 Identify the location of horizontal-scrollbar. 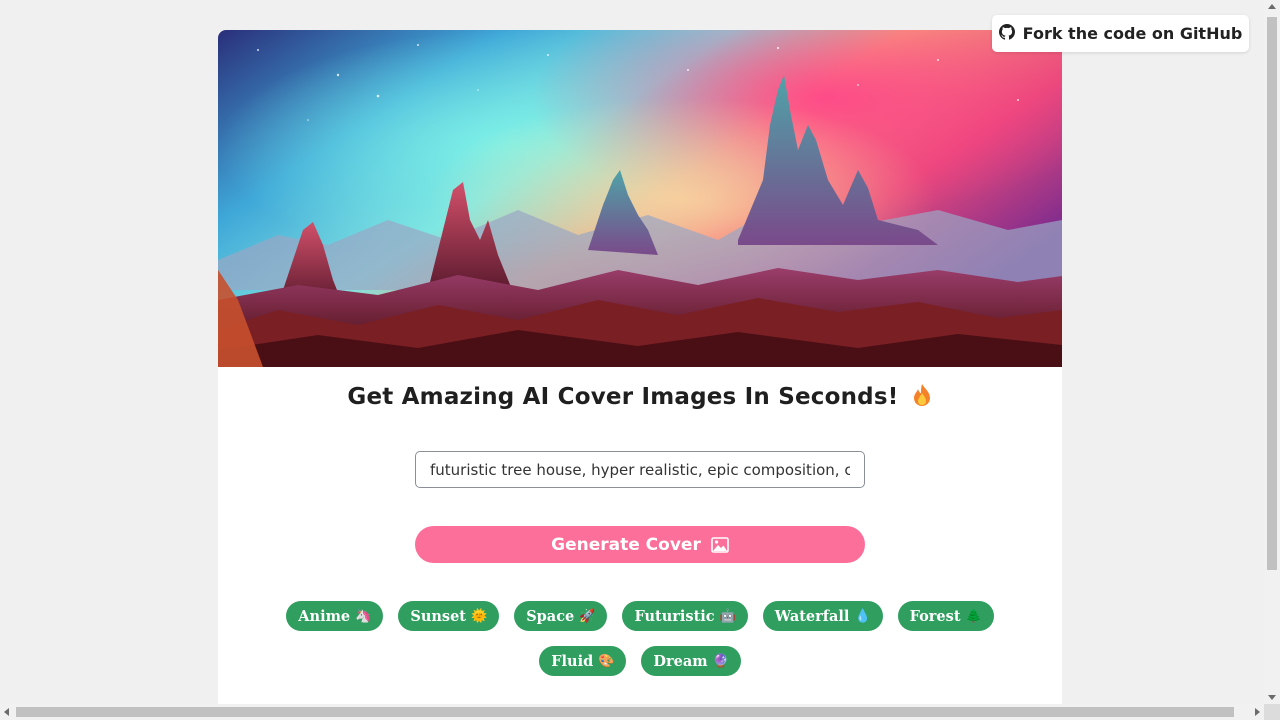
(632, 712).